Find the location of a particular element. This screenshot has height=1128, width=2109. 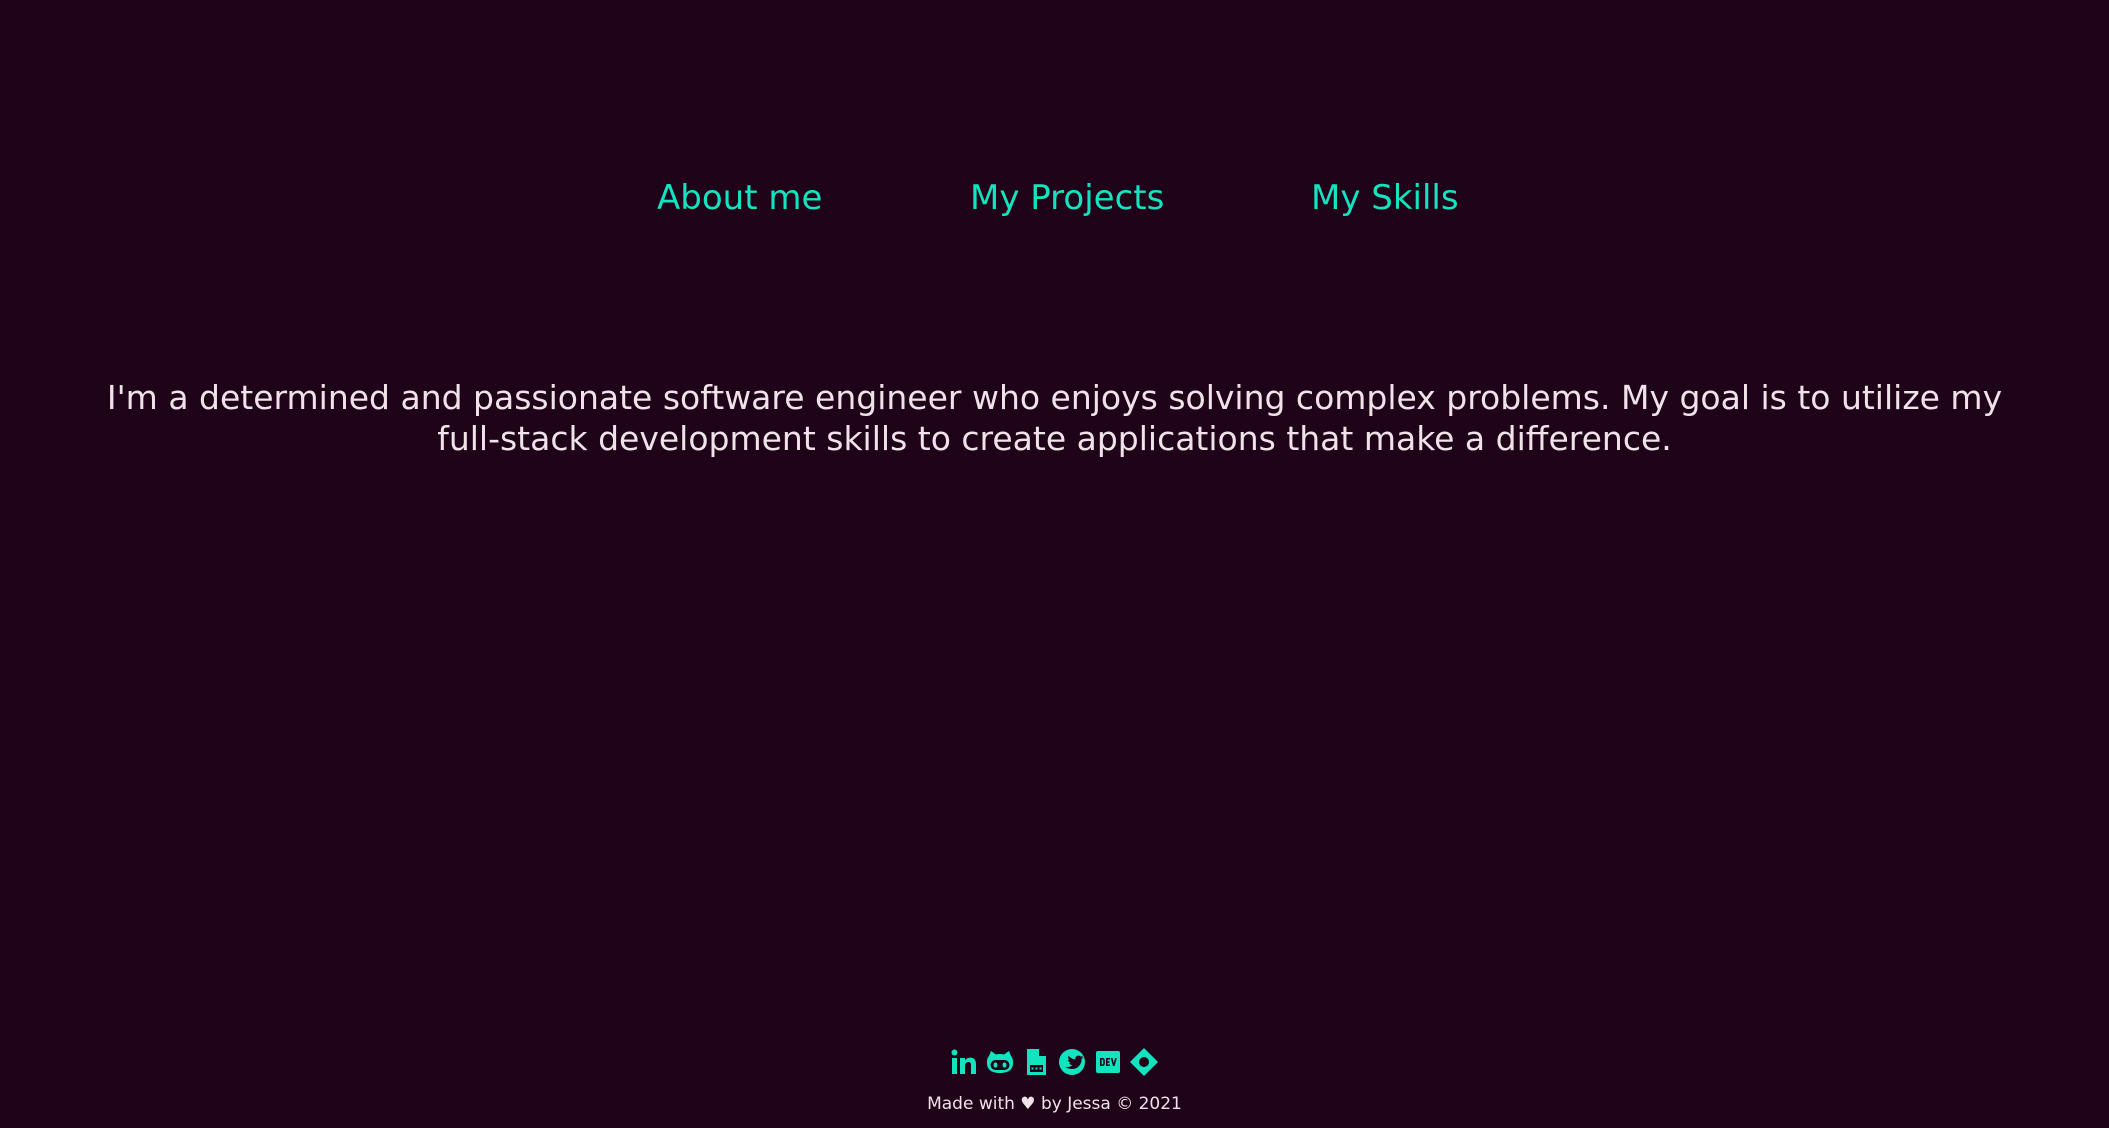

resume-pdf-icon is located at coordinates (1036, 1062).